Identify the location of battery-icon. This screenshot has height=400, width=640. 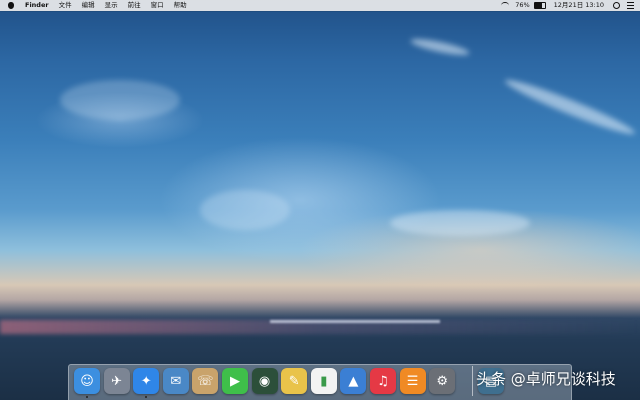
(539, 5).